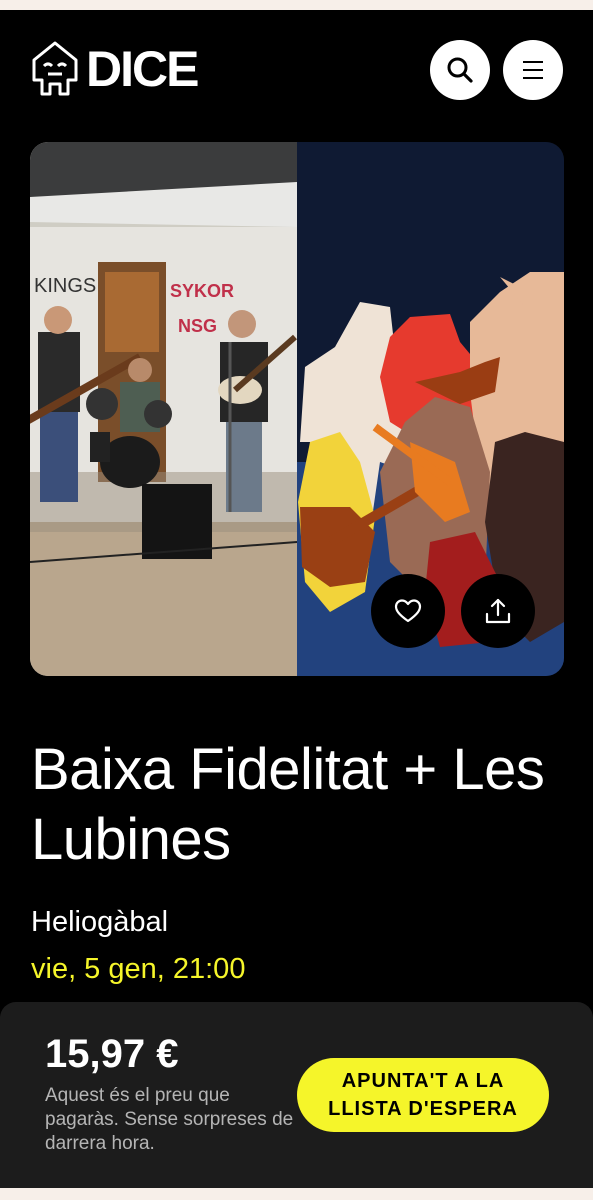 The image size is (593, 1200). What do you see at coordinates (296, 1194) in the screenshot?
I see `bottom-strip` at bounding box center [296, 1194].